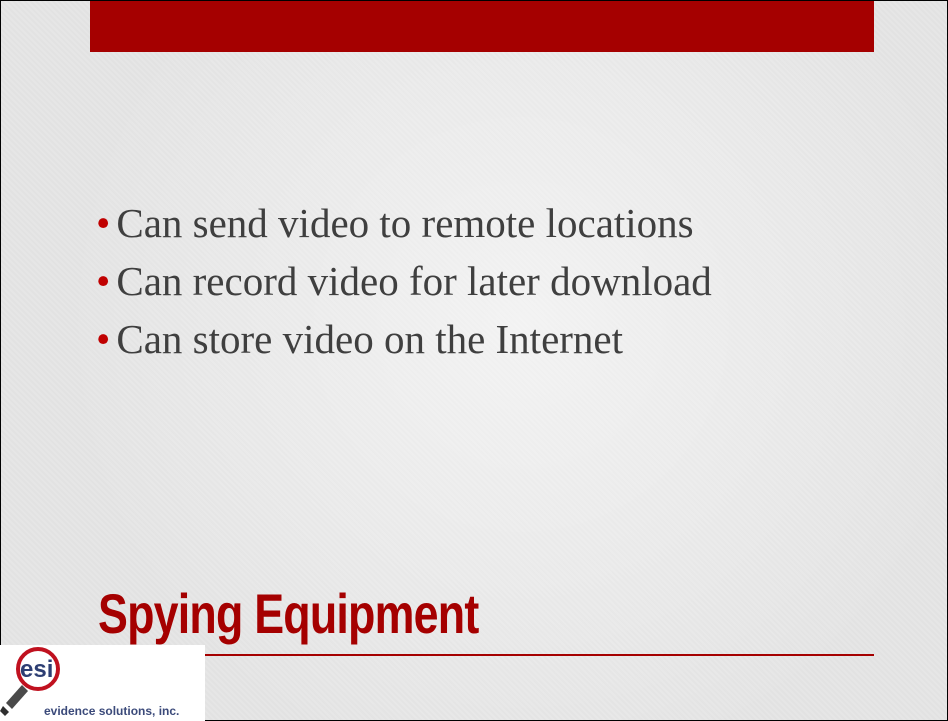 Image resolution: width=948 pixels, height=721 pixels. What do you see at coordinates (370, 339) in the screenshot?
I see `bullet-text: Can store video on the Internet` at bounding box center [370, 339].